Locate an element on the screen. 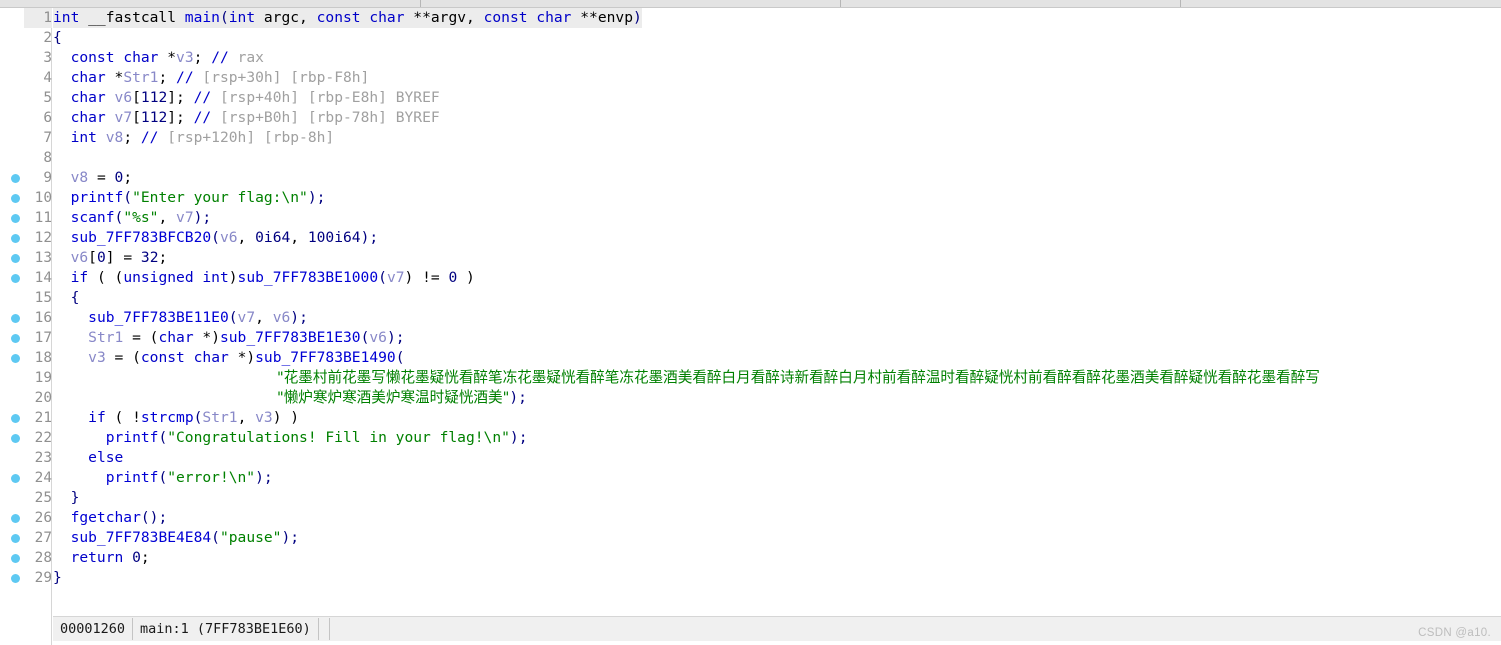  code-line: 23 else is located at coordinates (750, 458).